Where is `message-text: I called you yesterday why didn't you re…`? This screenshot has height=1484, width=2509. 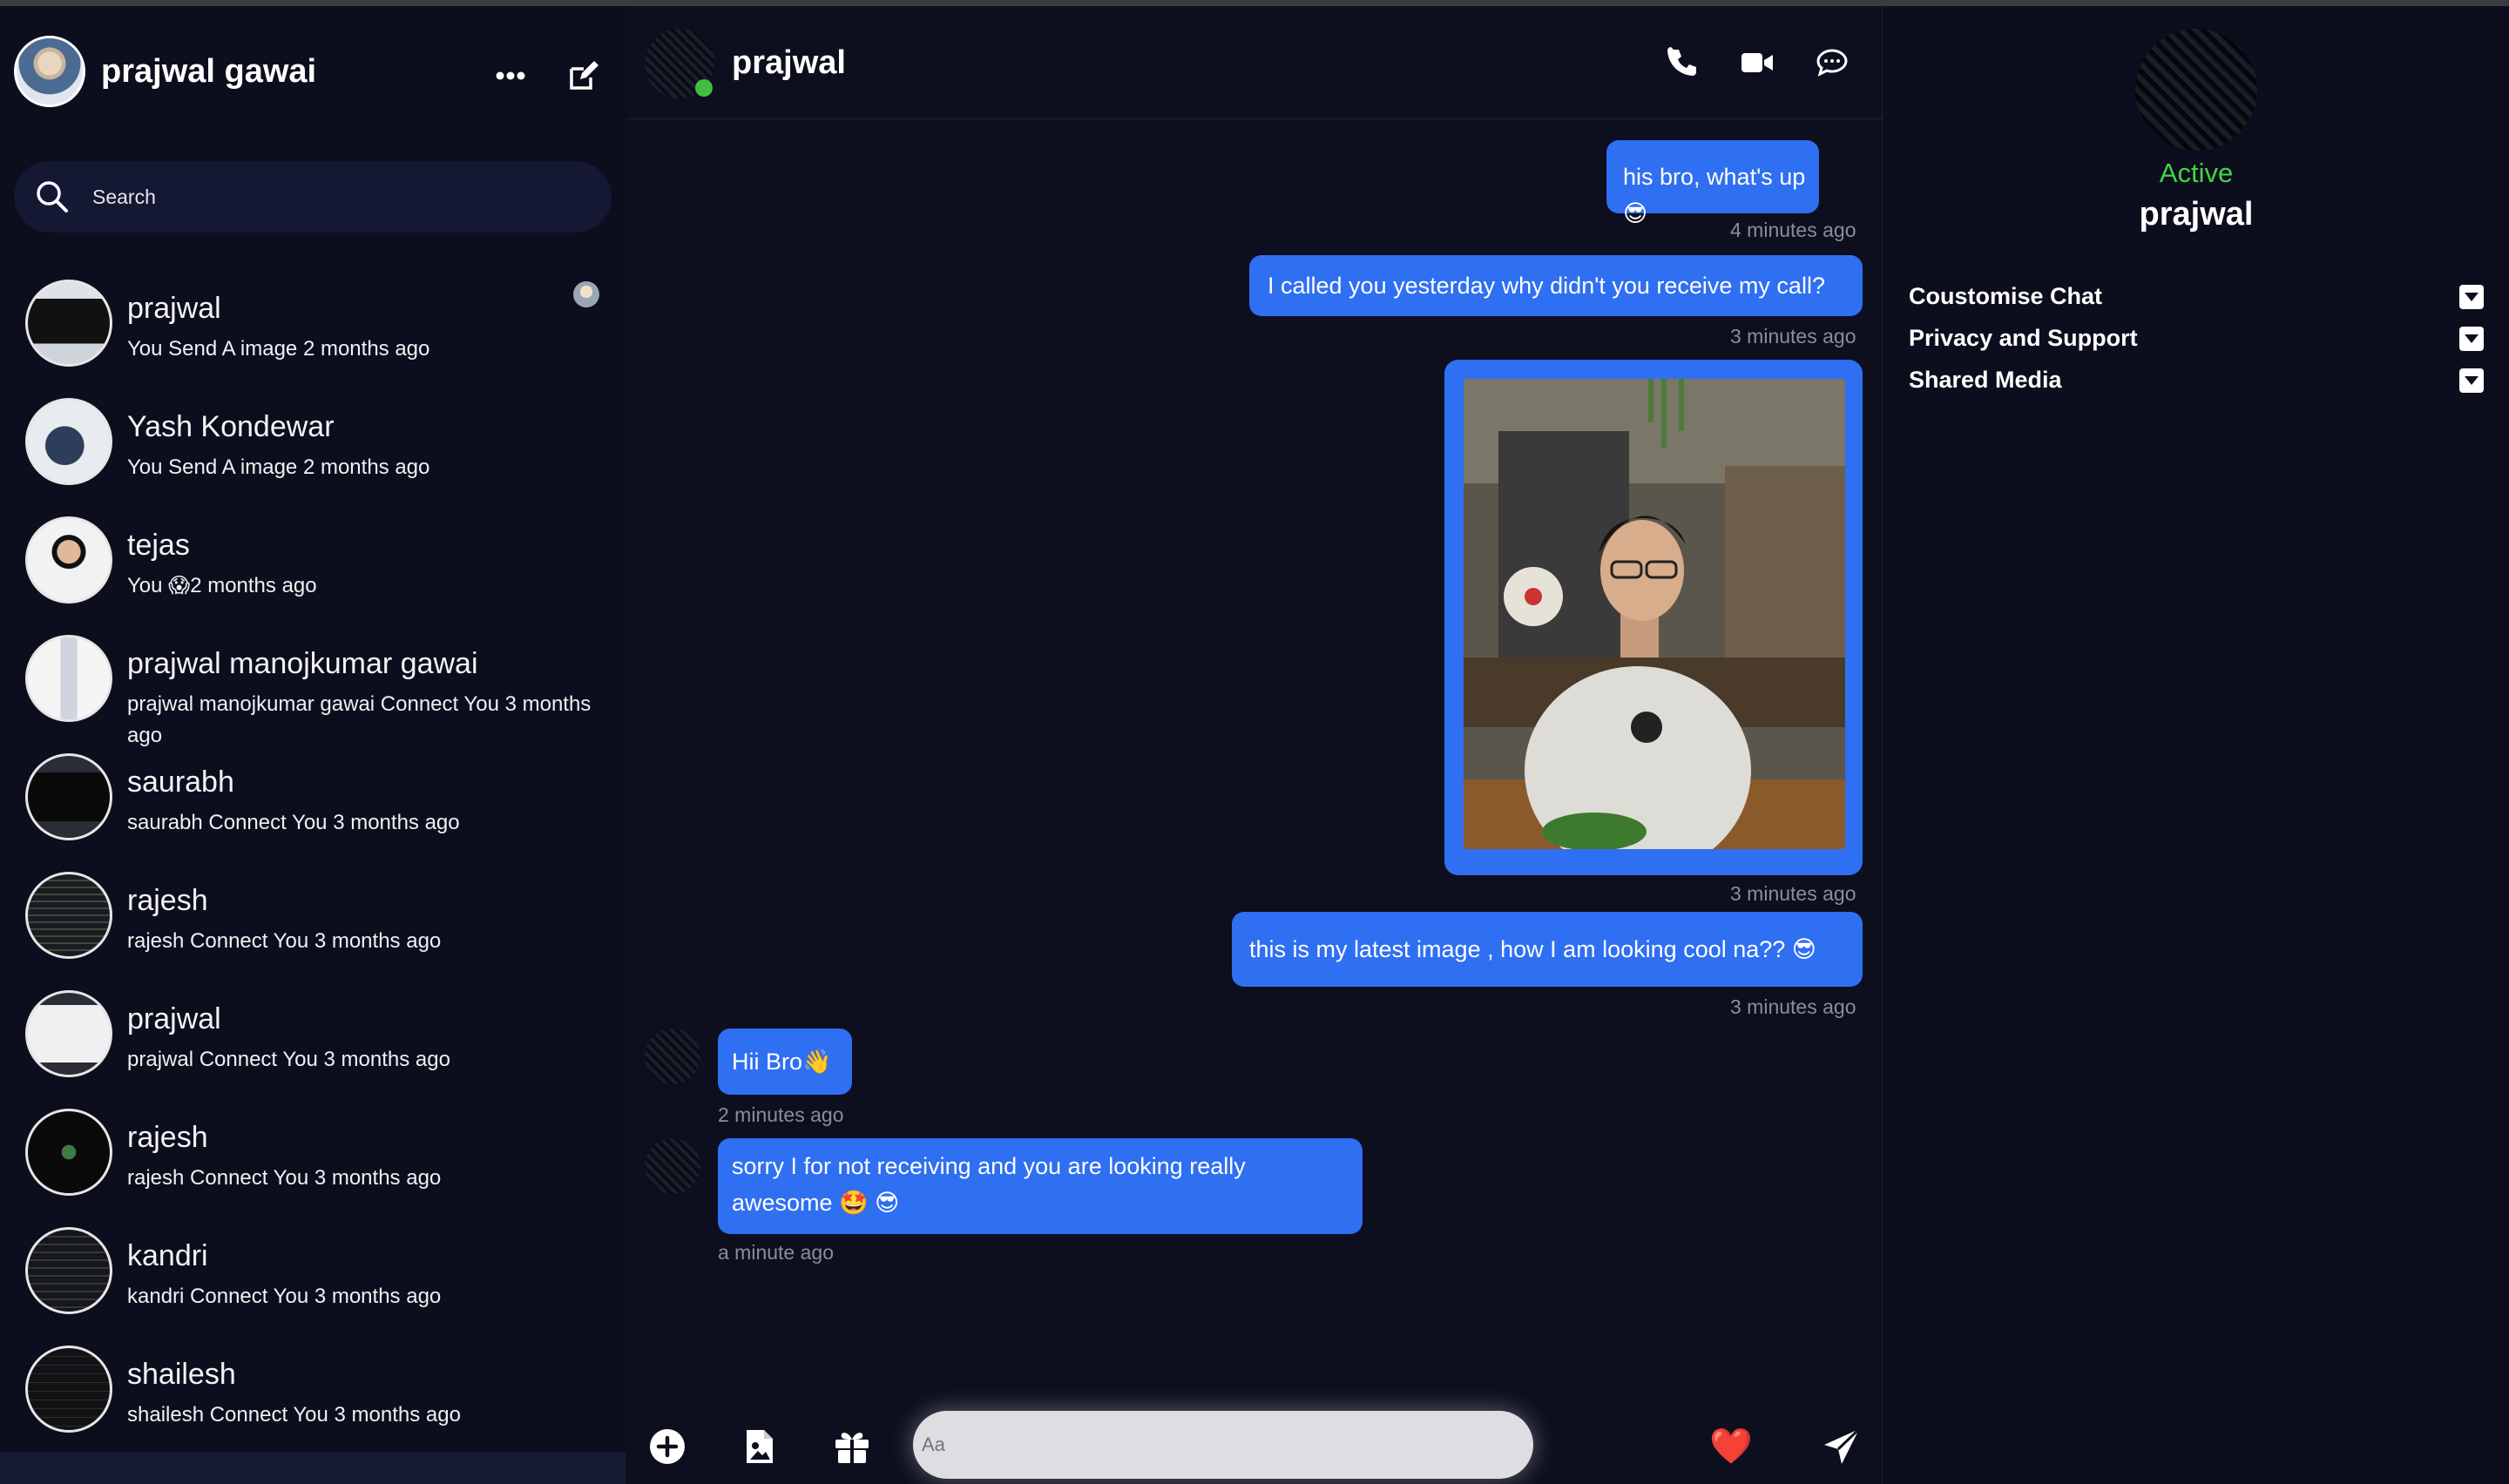
message-text: I called you yesterday why didn't you re… is located at coordinates (1546, 286).